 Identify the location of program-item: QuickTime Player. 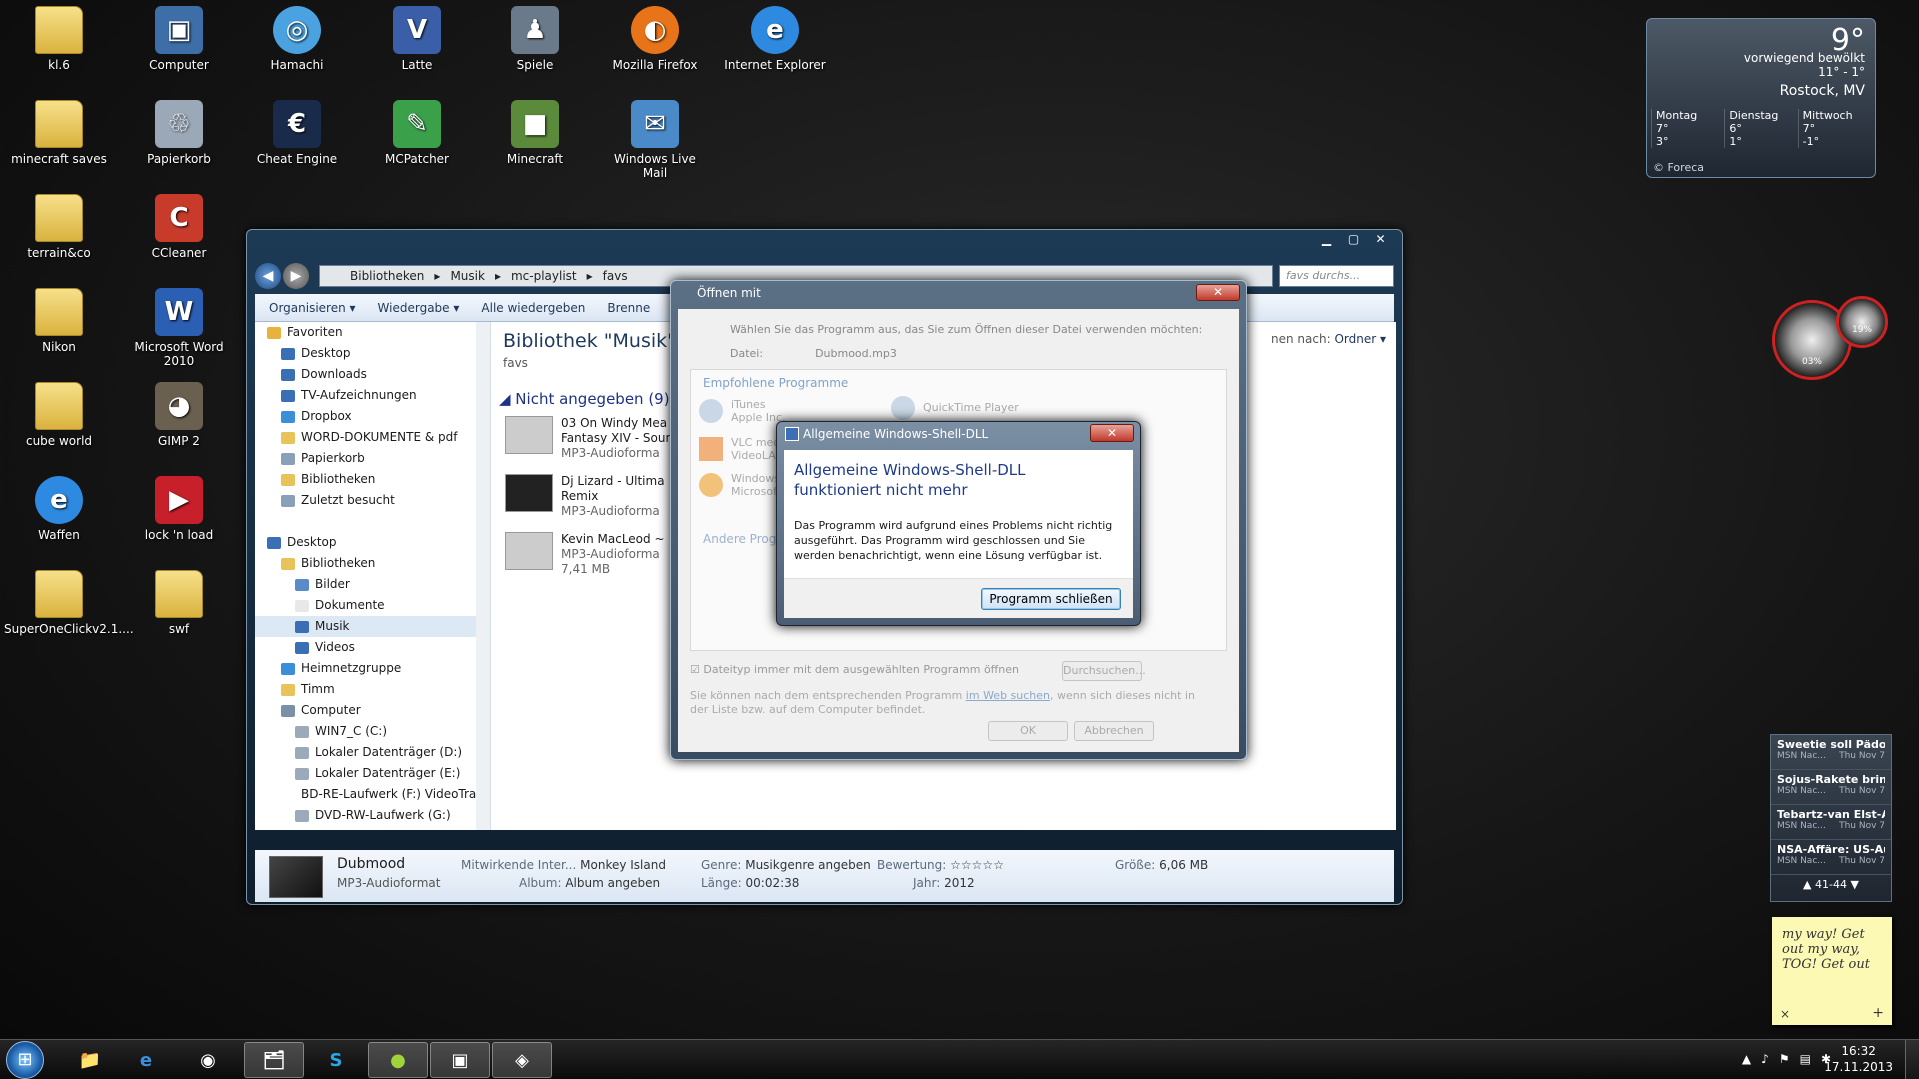
(955, 408).